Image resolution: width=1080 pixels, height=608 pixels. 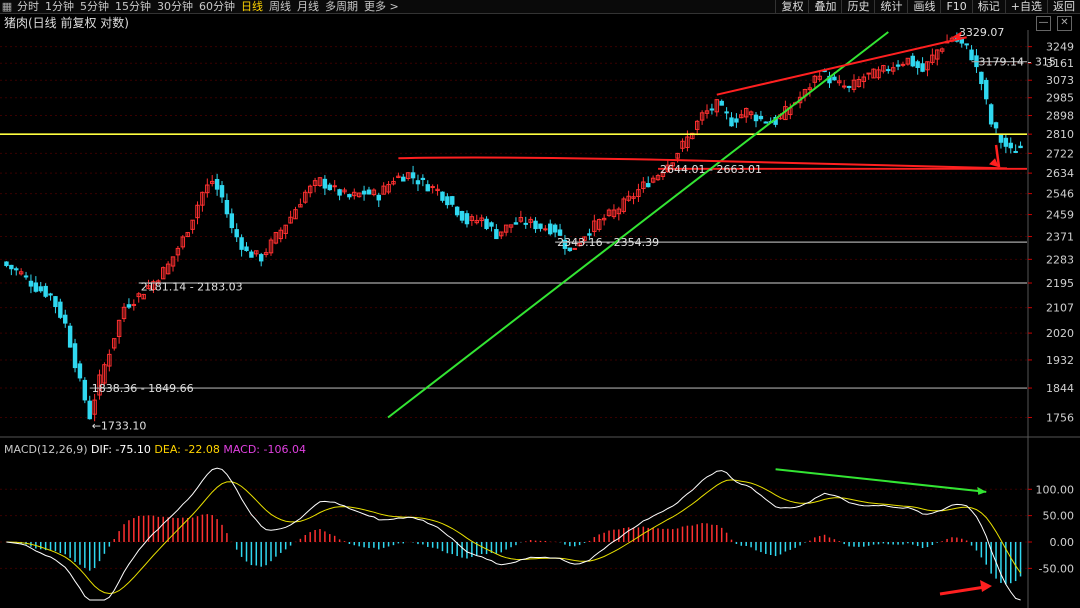 What do you see at coordinates (1060, 360) in the screenshot?
I see `y-tick-label: 1932` at bounding box center [1060, 360].